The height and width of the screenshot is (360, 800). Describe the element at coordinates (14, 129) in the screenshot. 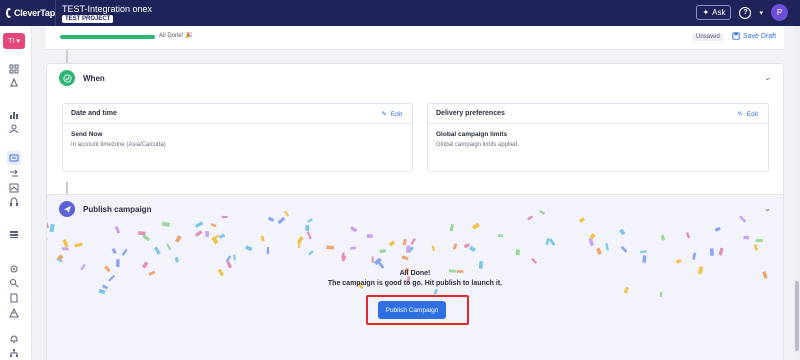

I see `users-icon` at that location.